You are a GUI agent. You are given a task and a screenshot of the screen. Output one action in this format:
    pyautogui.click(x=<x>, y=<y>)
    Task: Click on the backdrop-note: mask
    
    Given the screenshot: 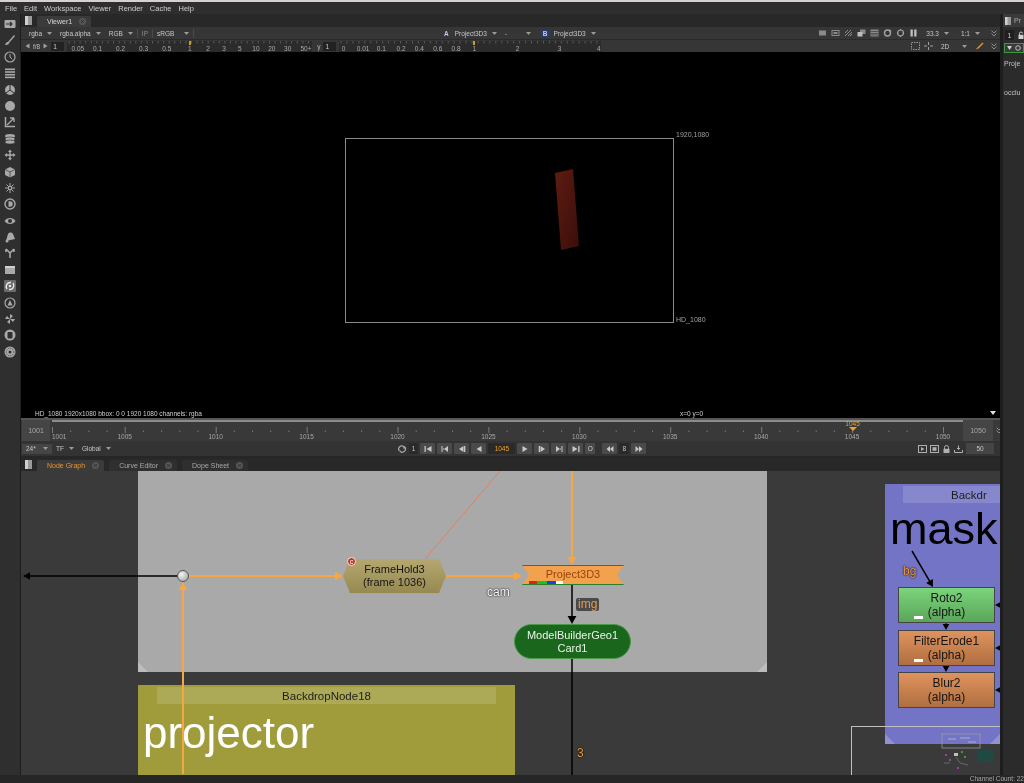 What is the action you would take?
    pyautogui.click(x=944, y=528)
    